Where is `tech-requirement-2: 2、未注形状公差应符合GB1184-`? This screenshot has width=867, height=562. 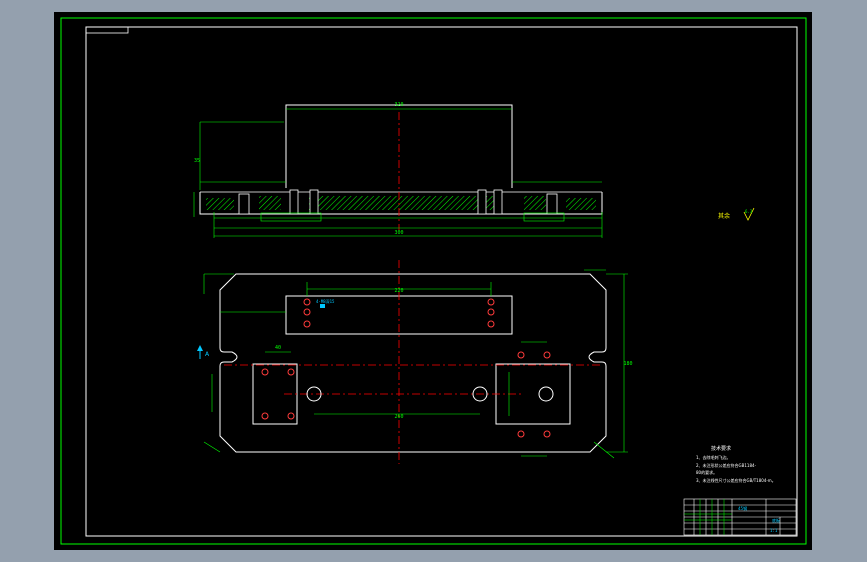
tech-requirement-2: 2、未注形状公差应符合GB1184- is located at coordinates (726, 465).